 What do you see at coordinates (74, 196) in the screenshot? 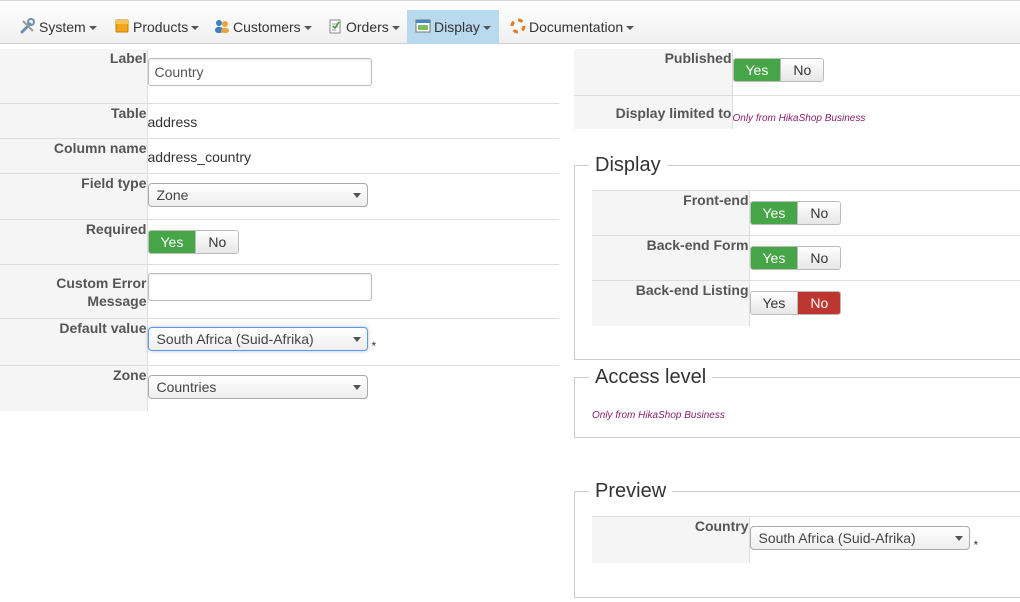
I see `field-type-label: Field type` at bounding box center [74, 196].